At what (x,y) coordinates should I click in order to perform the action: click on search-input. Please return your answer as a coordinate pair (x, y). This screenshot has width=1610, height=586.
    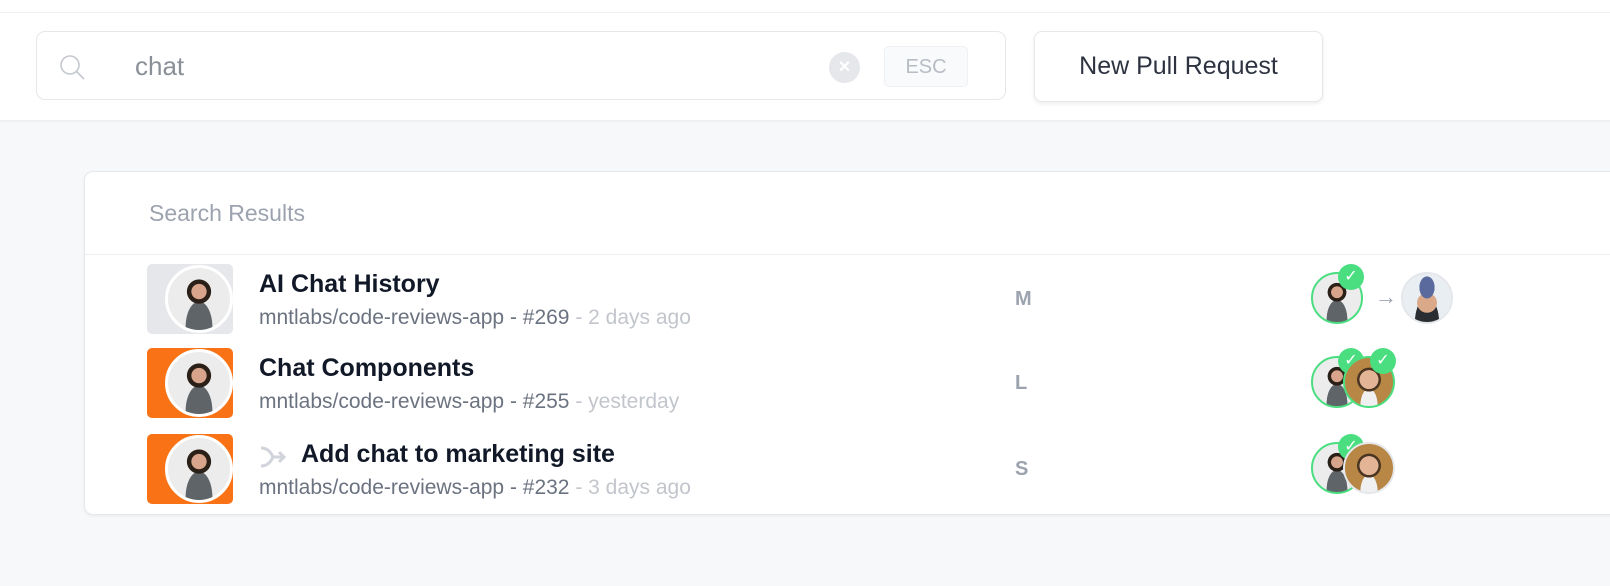
    Looking at the image, I should click on (475, 66).